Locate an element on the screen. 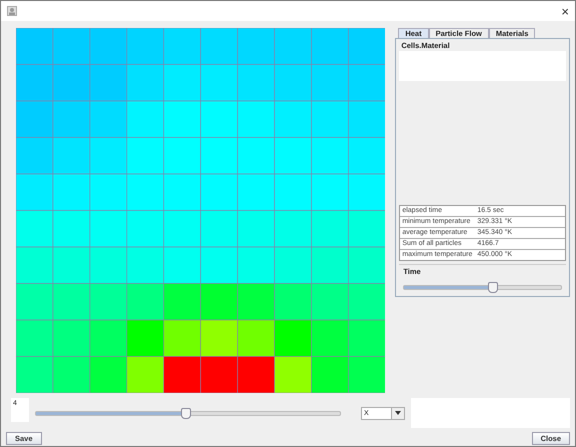  close-button: × is located at coordinates (565, 11).